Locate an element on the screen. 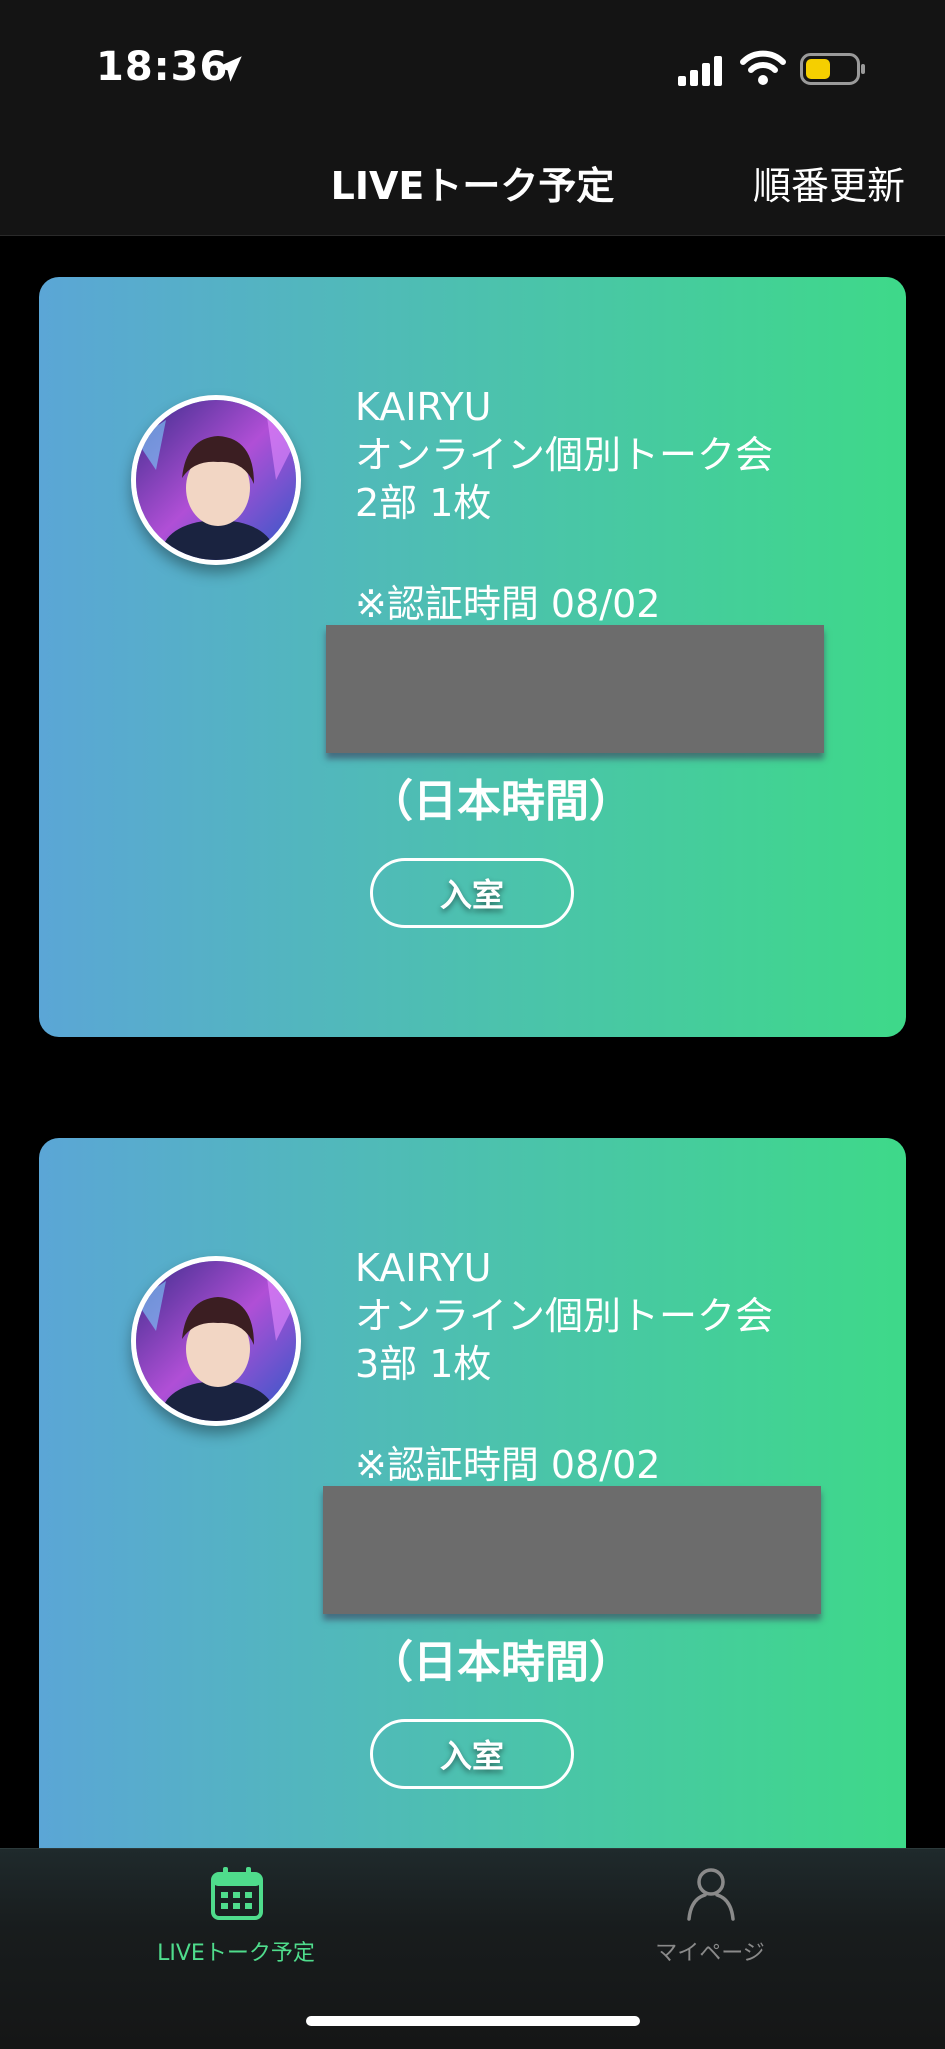  tab-label: LIVEトーク予定 is located at coordinates (236, 1953).